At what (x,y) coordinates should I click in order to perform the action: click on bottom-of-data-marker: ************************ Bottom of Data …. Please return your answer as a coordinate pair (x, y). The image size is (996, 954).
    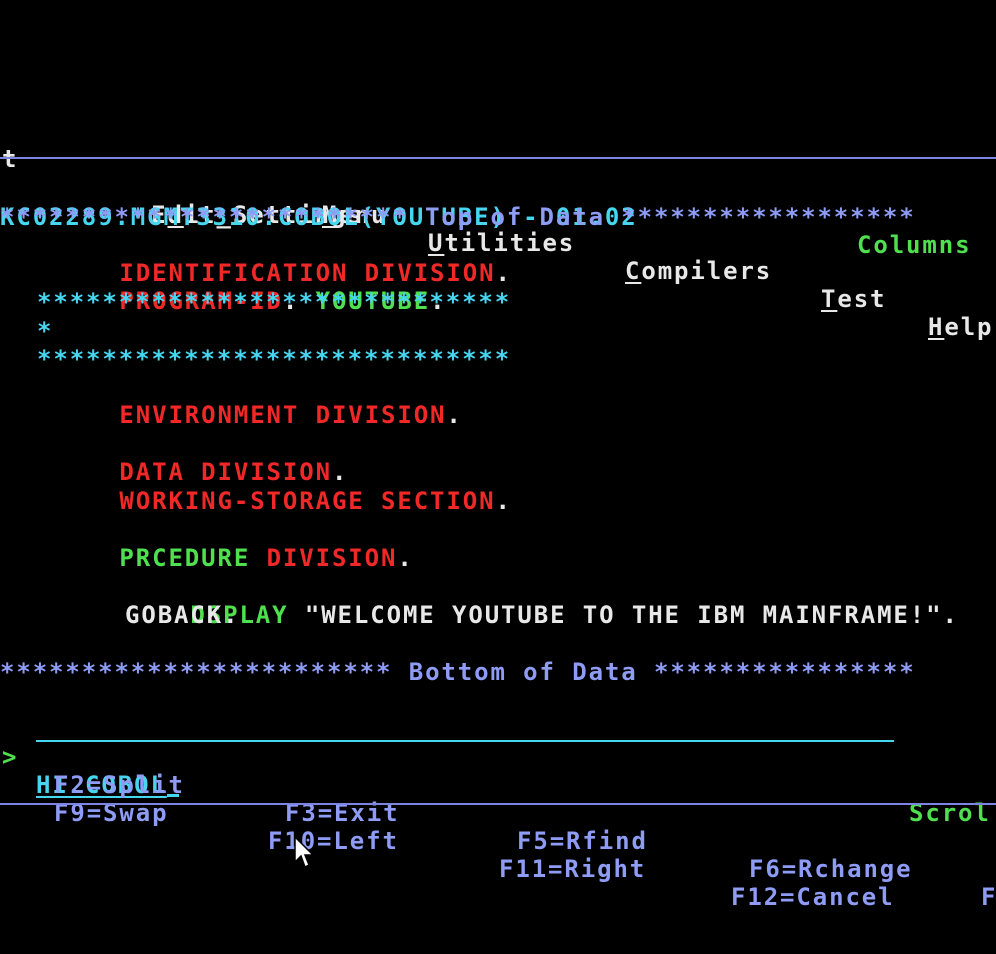
    Looking at the image, I should click on (458, 672).